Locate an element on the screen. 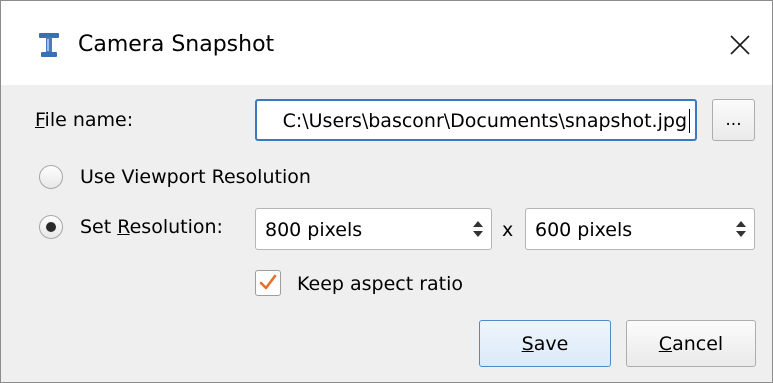 The width and height of the screenshot is (773, 383). text-caret is located at coordinates (689, 121).